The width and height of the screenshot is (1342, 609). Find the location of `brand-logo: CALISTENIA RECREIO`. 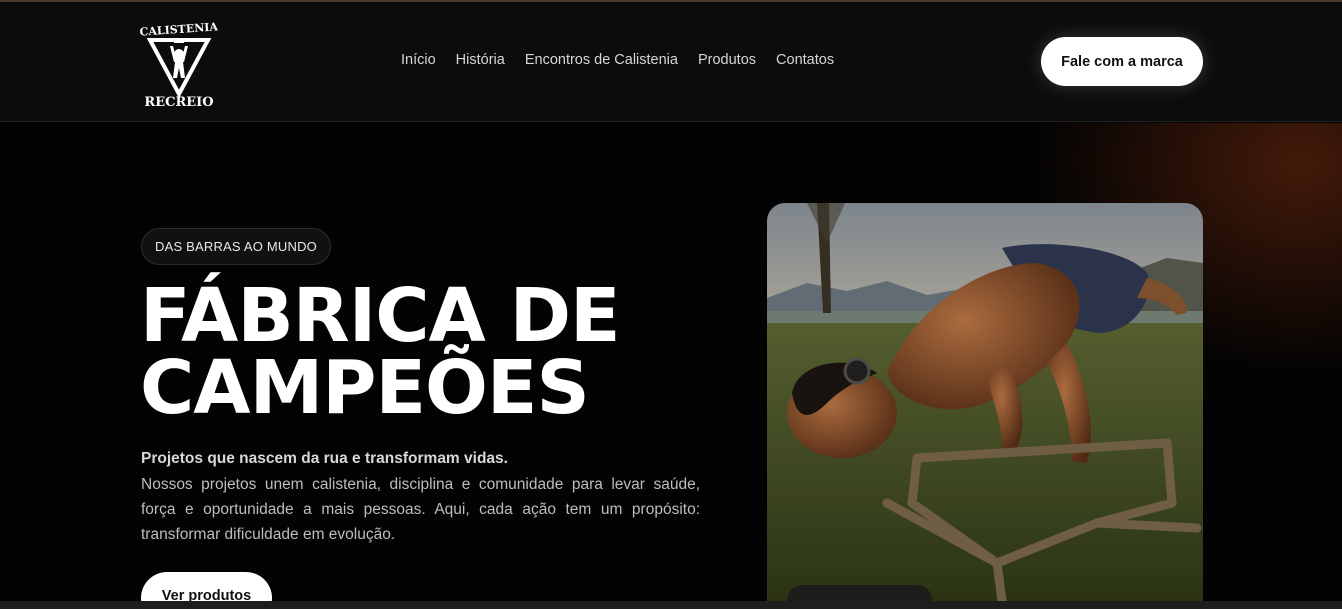

brand-logo: CALISTENIA RECREIO is located at coordinates (179, 63).